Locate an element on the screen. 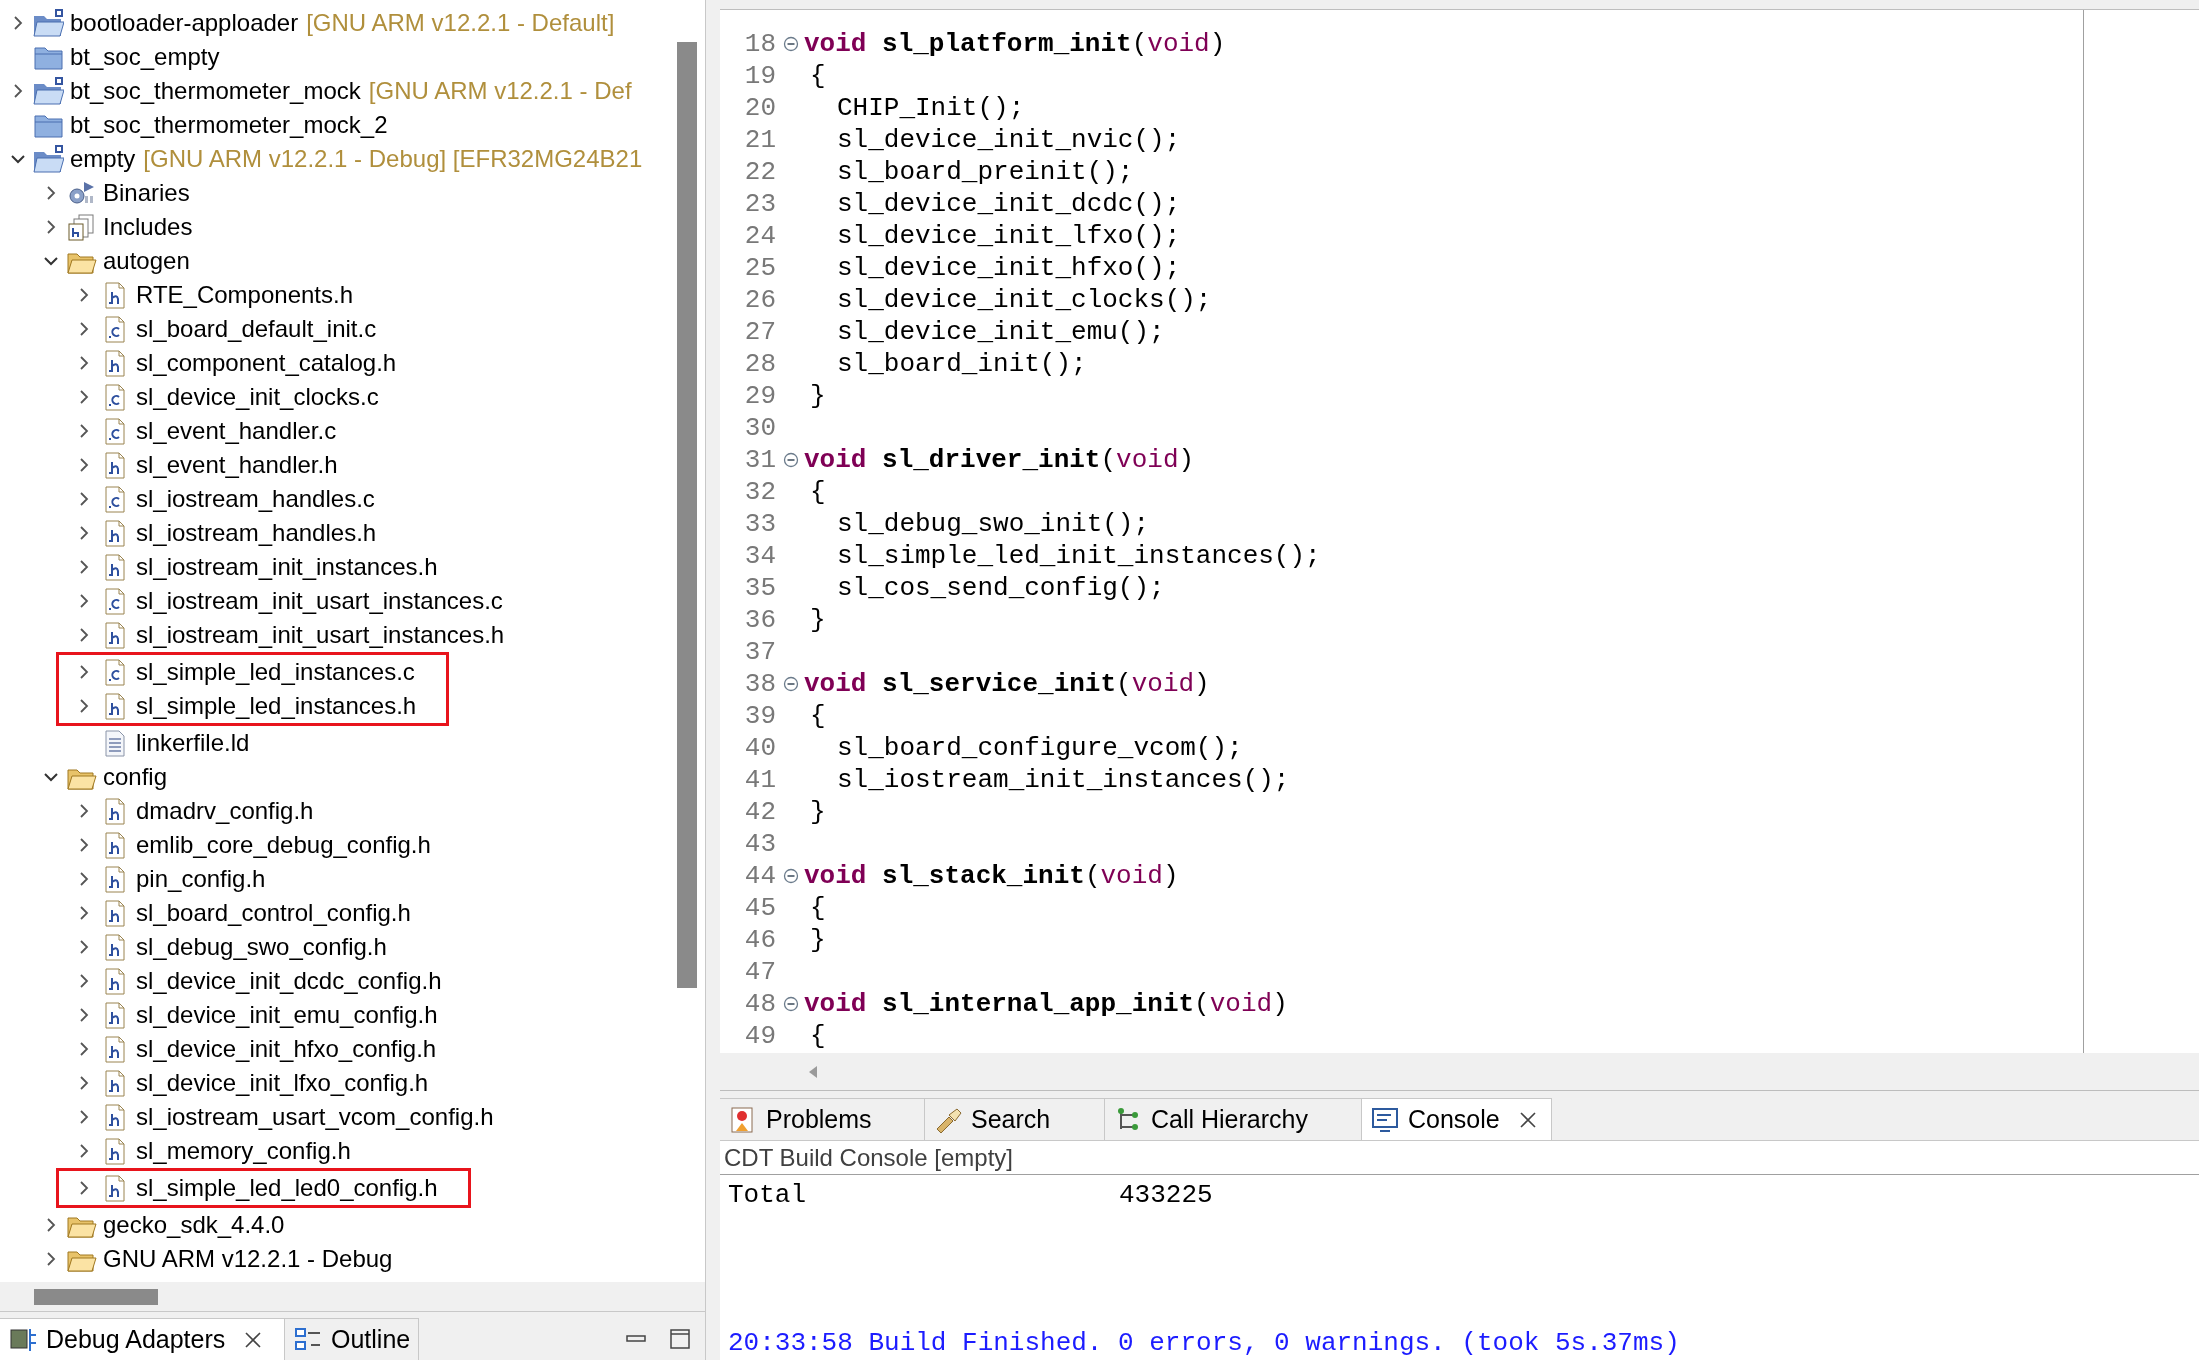 The image size is (2199, 1360). panel-tab: Call Hierarchy is located at coordinates (1233, 1119).